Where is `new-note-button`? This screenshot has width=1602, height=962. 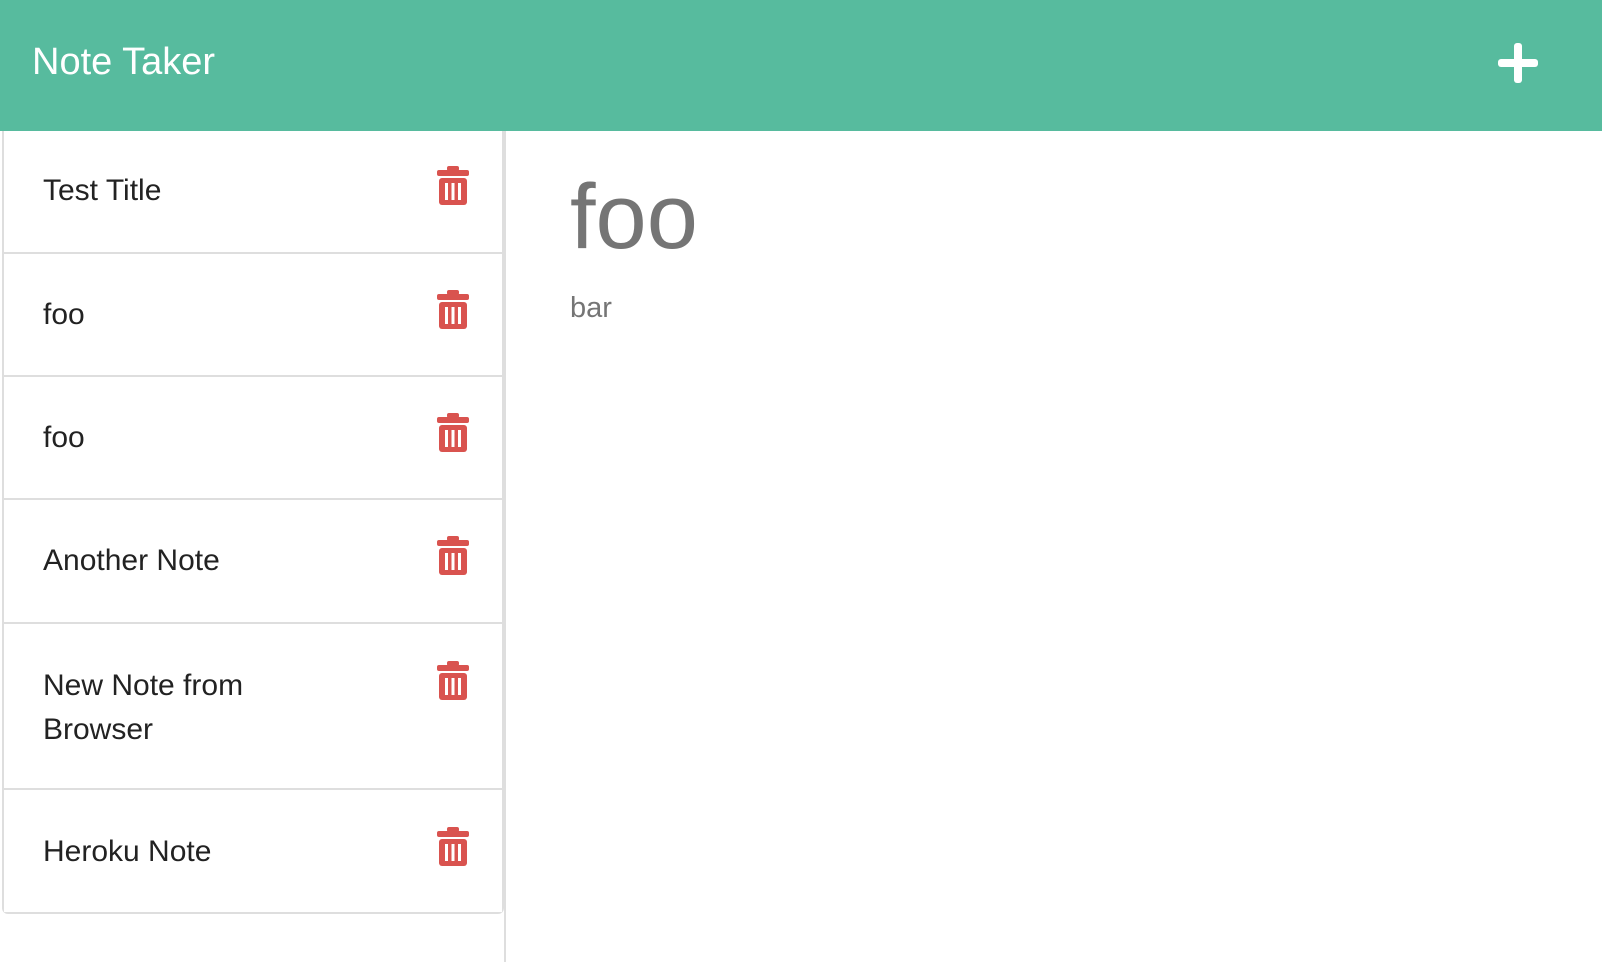
new-note-button is located at coordinates (1518, 63).